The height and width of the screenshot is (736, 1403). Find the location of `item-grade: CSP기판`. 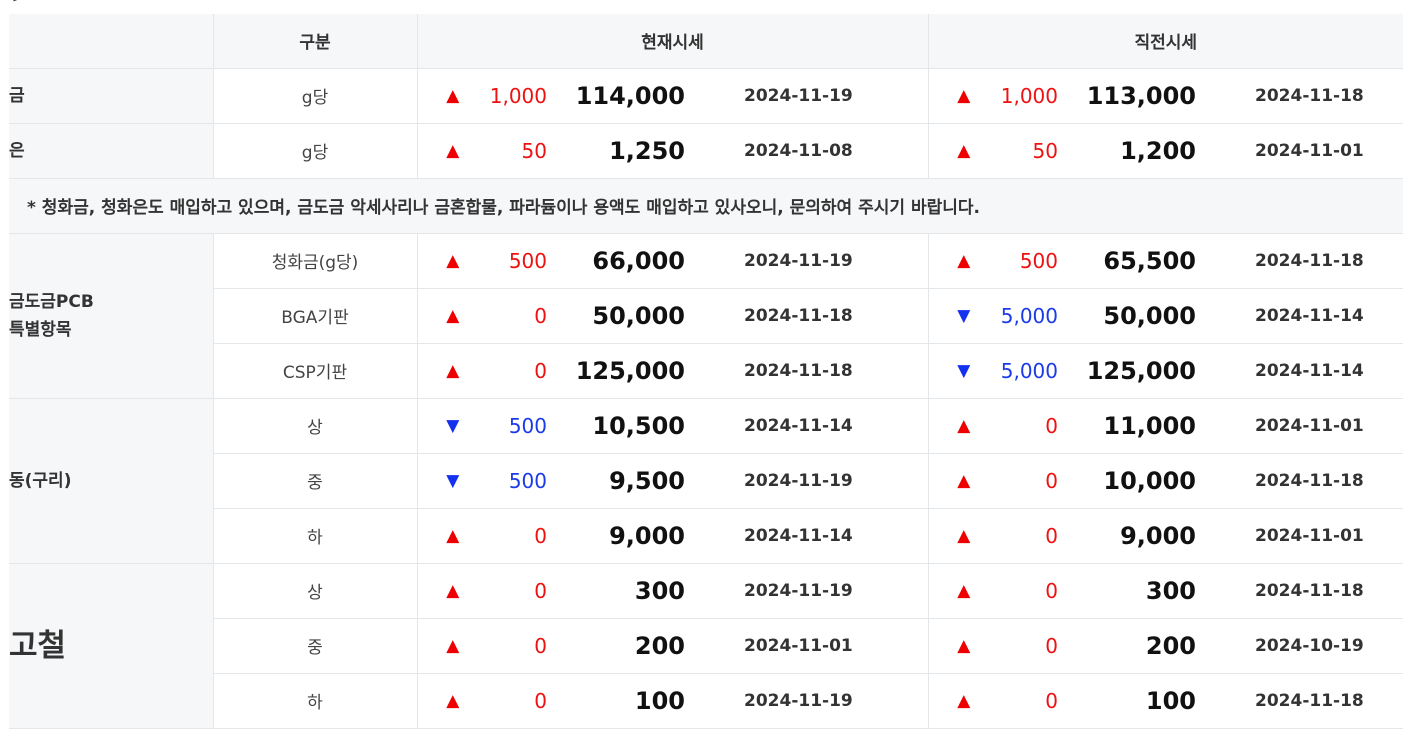

item-grade: CSP기판 is located at coordinates (315, 371).